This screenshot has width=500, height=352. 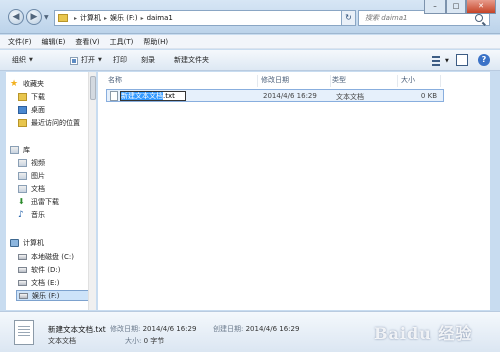 What do you see at coordinates (74, 60) in the screenshot?
I see `open-with-icon` at bounding box center [74, 60].